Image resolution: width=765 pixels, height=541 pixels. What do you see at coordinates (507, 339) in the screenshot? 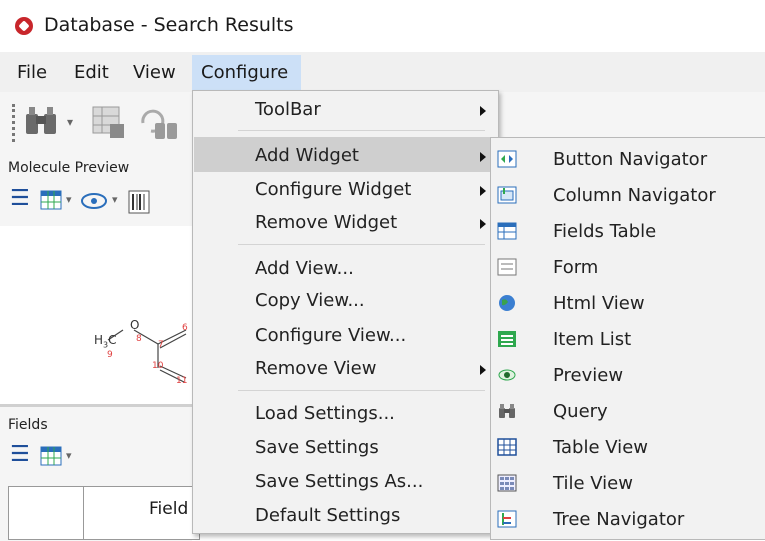
I see `item-list-icon` at bounding box center [507, 339].